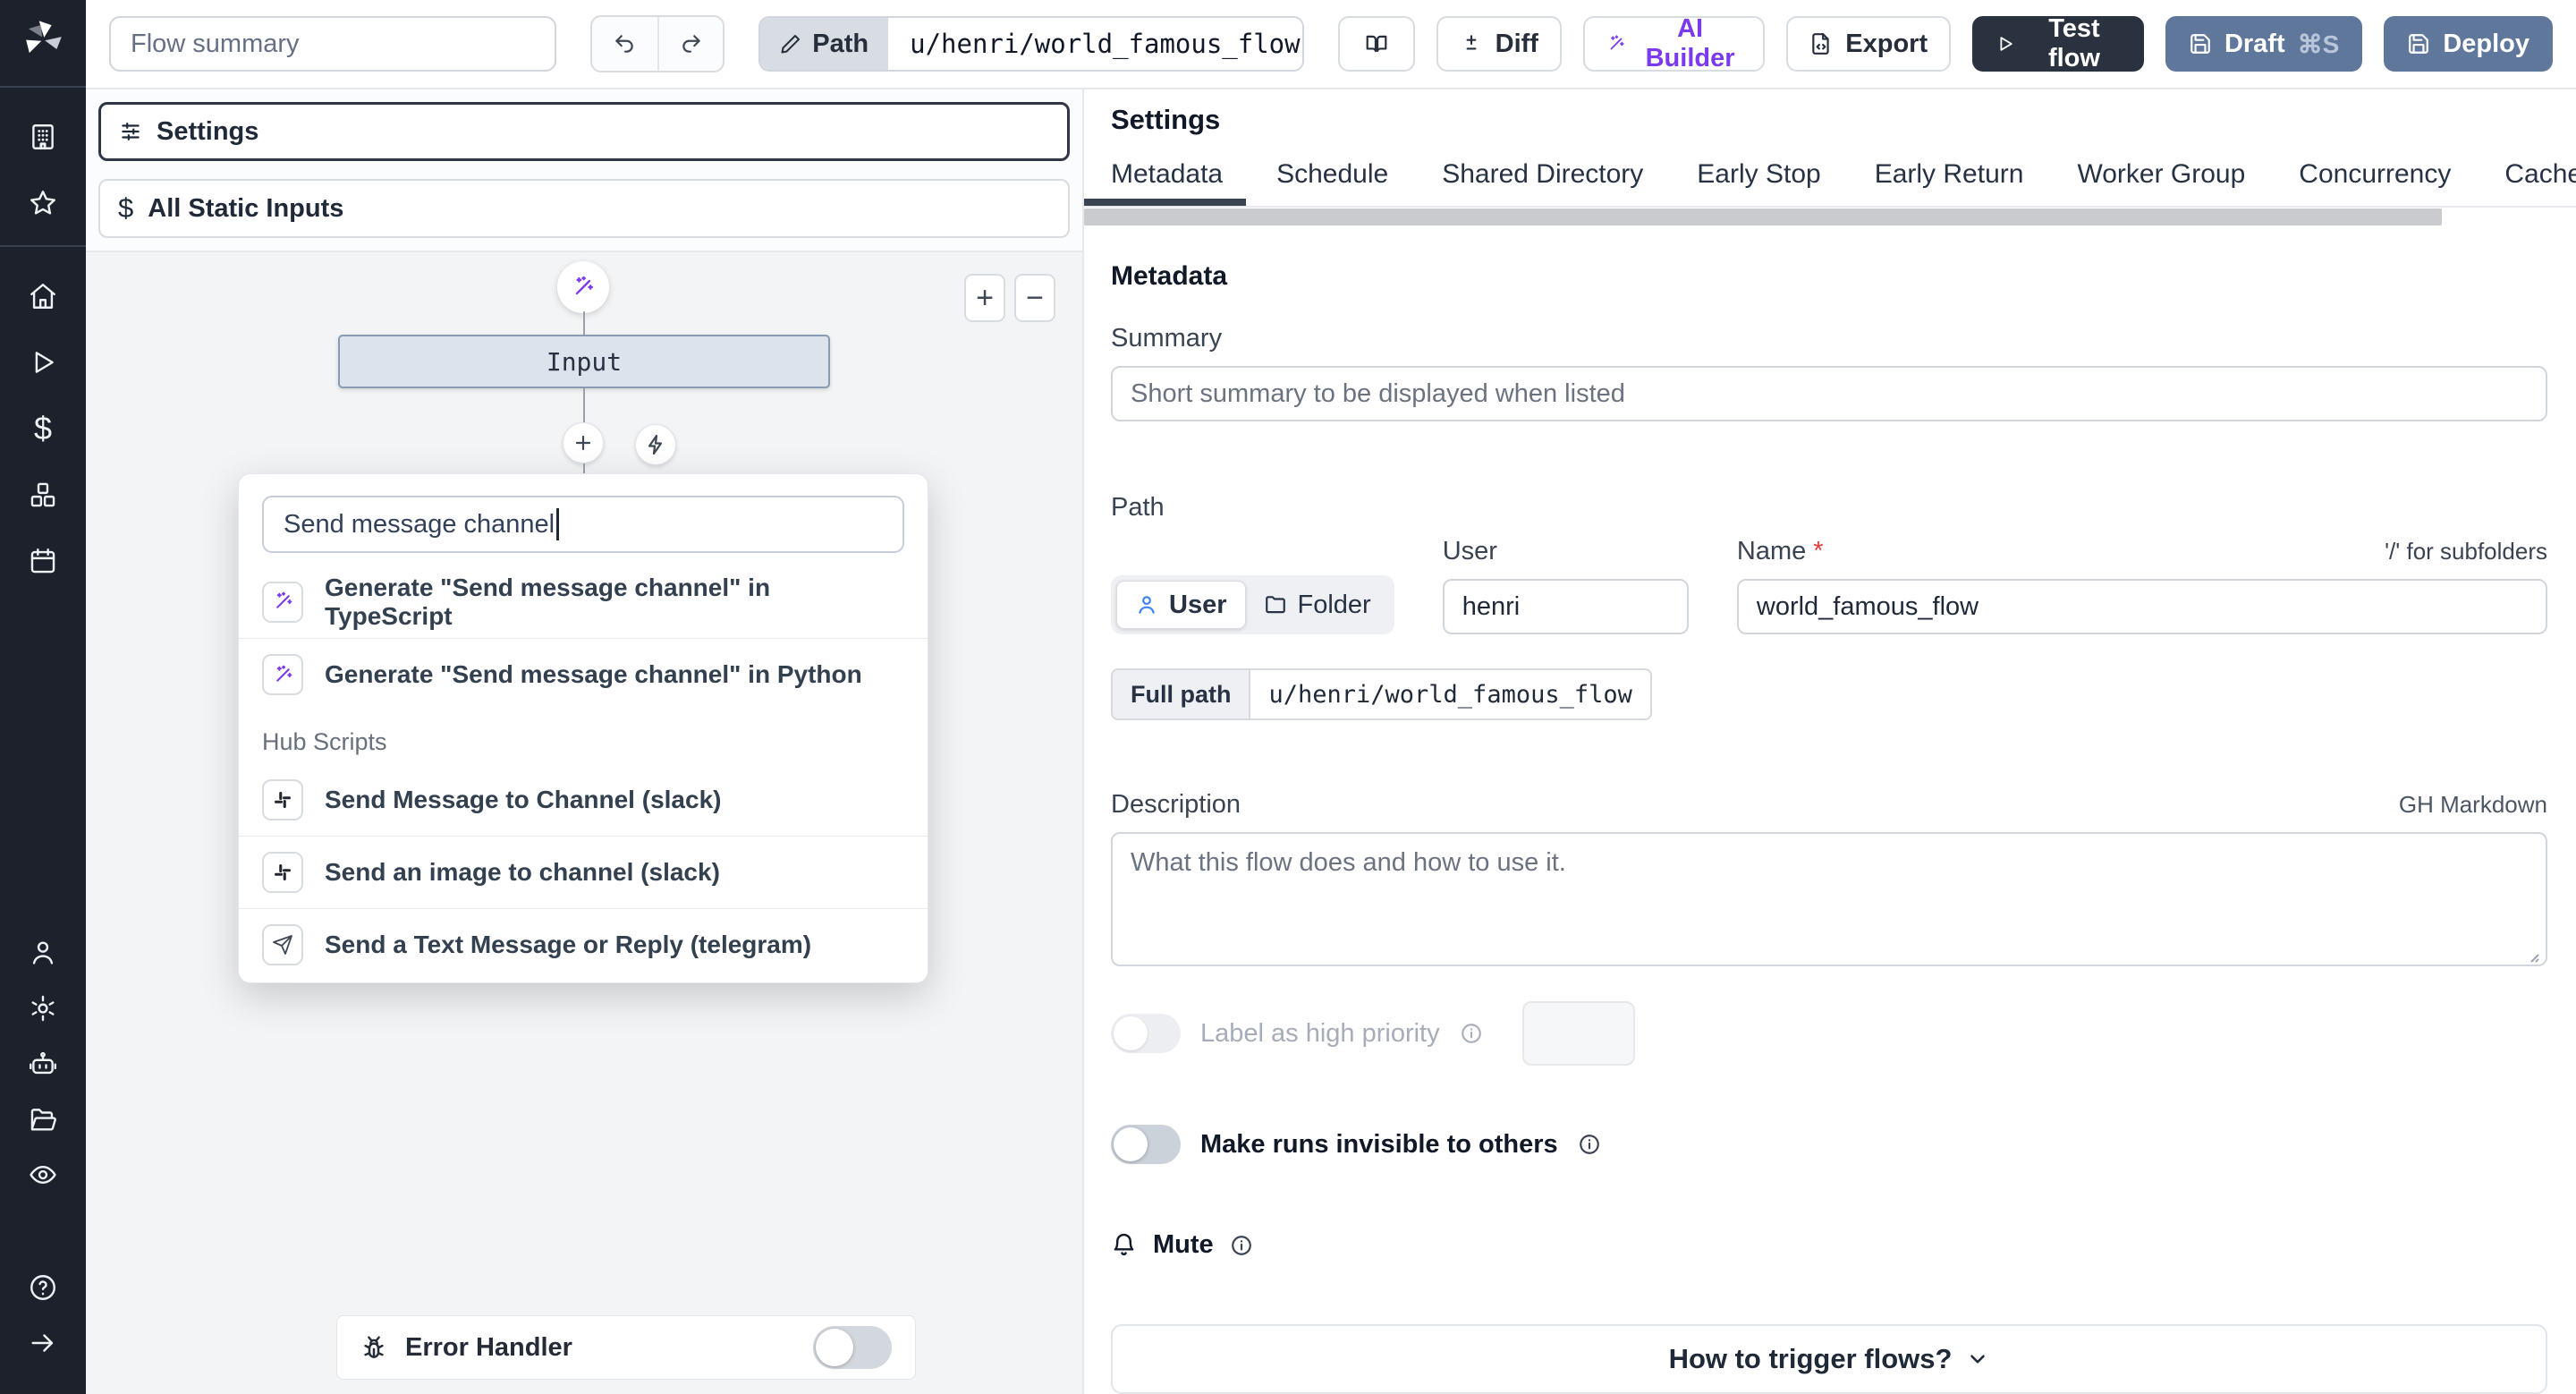  What do you see at coordinates (374, 1347) in the screenshot?
I see `bug-icon` at bounding box center [374, 1347].